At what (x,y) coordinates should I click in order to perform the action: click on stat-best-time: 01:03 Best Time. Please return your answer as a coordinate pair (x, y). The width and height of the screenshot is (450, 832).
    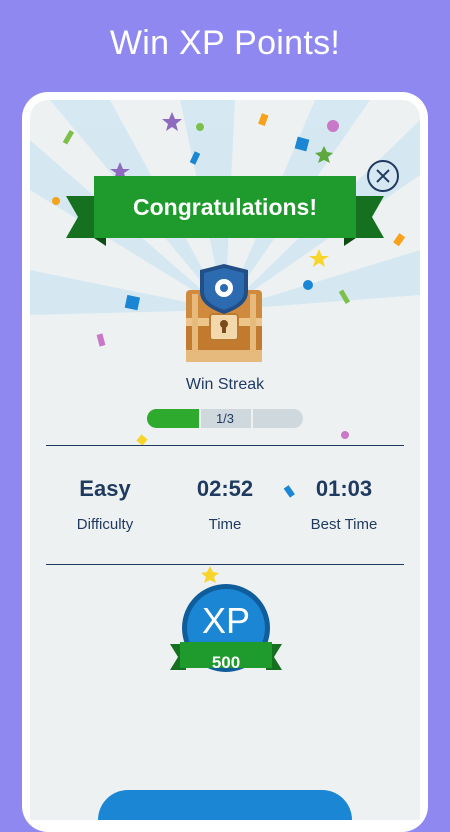
    Looking at the image, I should click on (344, 504).